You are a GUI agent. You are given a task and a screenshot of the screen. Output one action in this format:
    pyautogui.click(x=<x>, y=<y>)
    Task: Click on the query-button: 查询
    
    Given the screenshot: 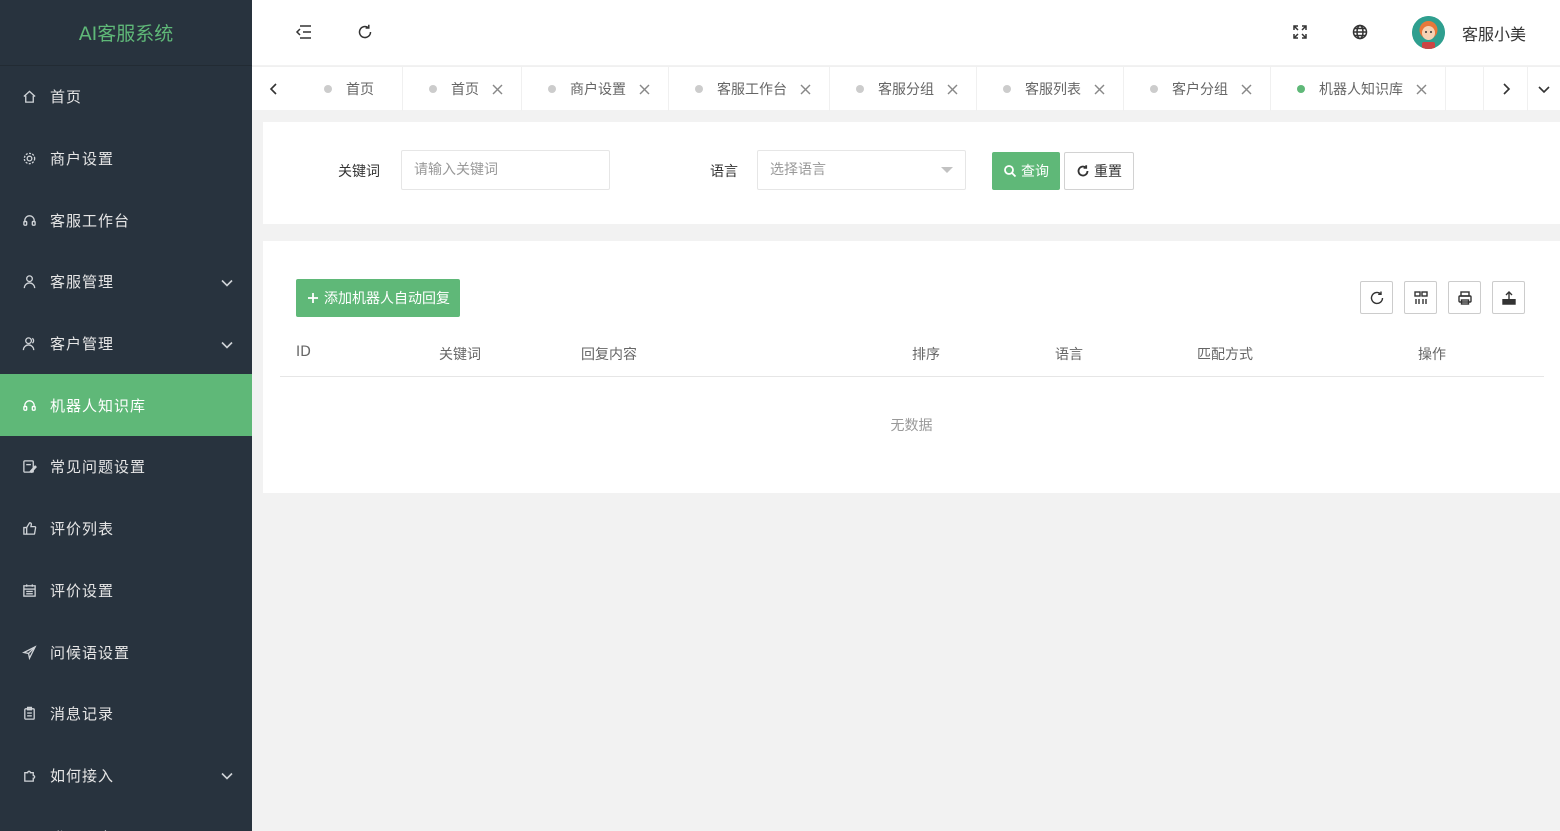 What is the action you would take?
    pyautogui.click(x=1026, y=171)
    